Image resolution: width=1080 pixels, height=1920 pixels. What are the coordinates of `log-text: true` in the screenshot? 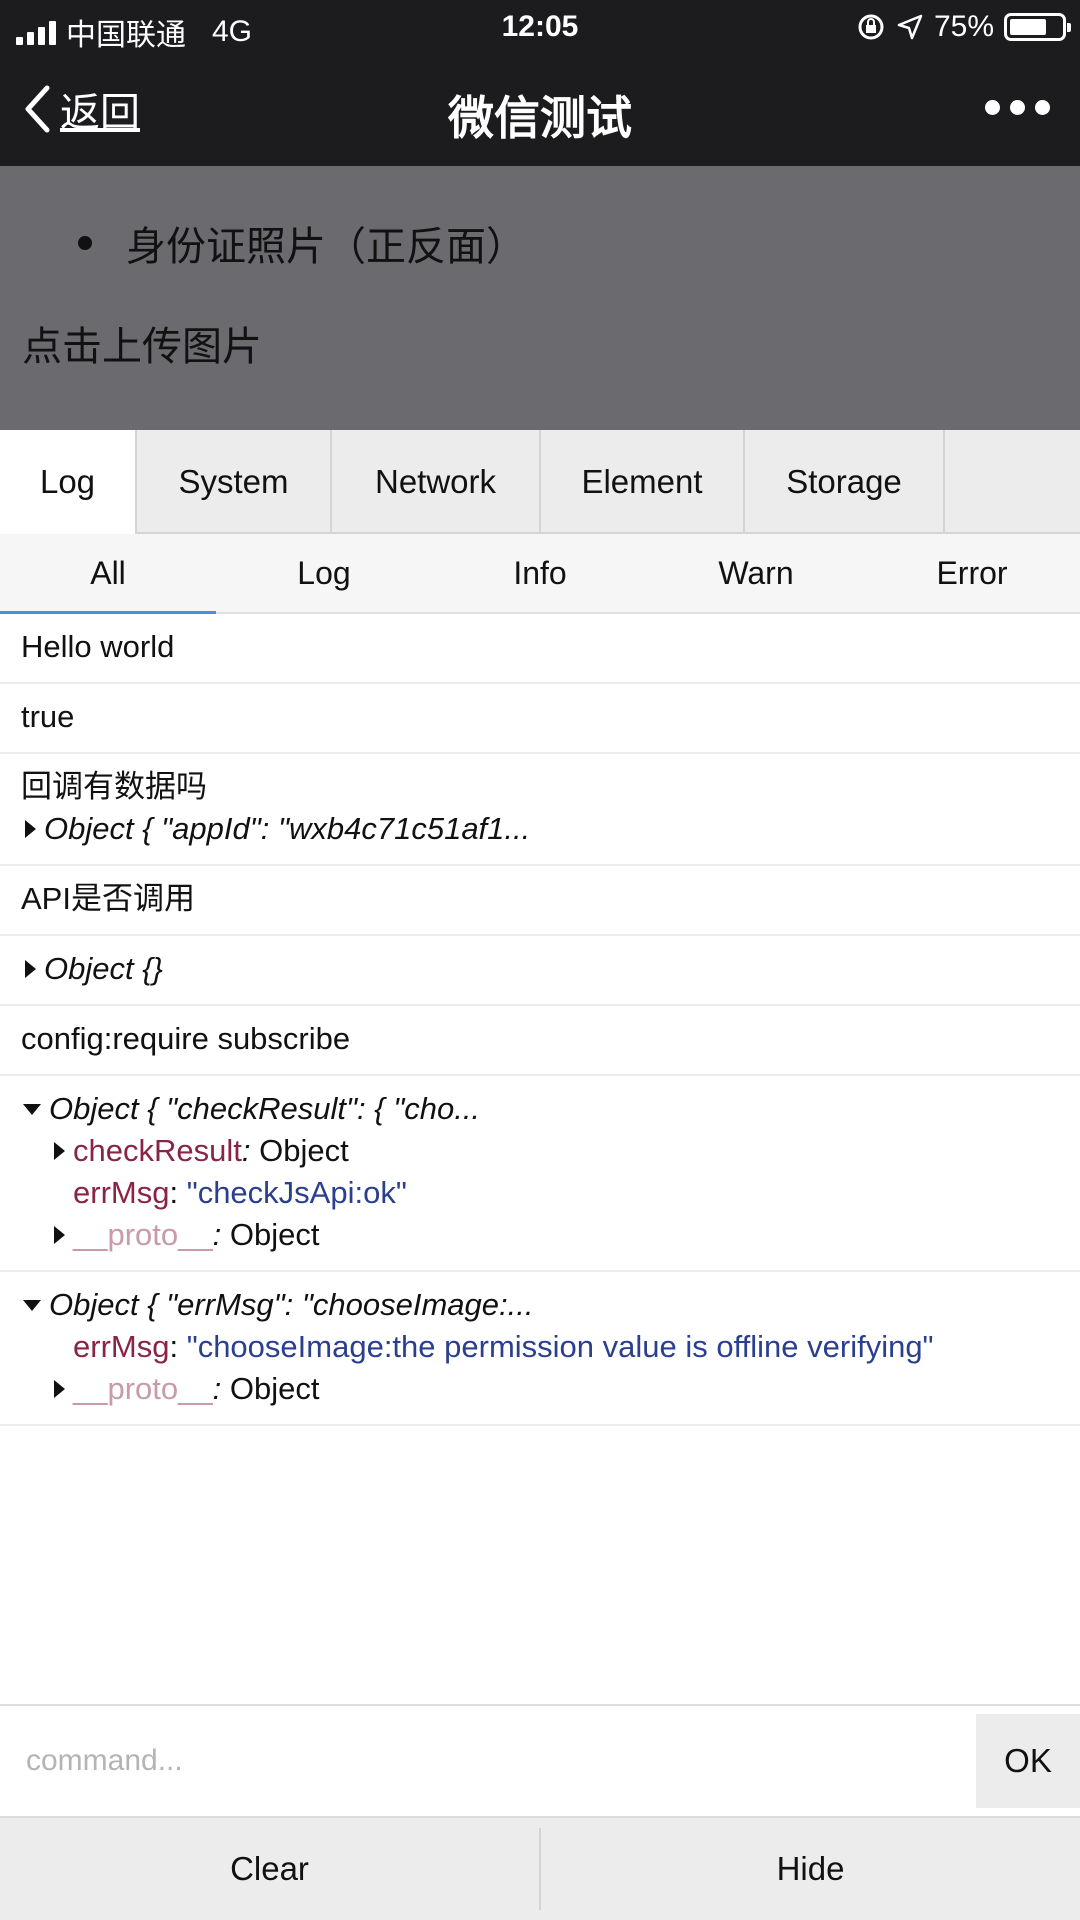 It's located at (48, 716).